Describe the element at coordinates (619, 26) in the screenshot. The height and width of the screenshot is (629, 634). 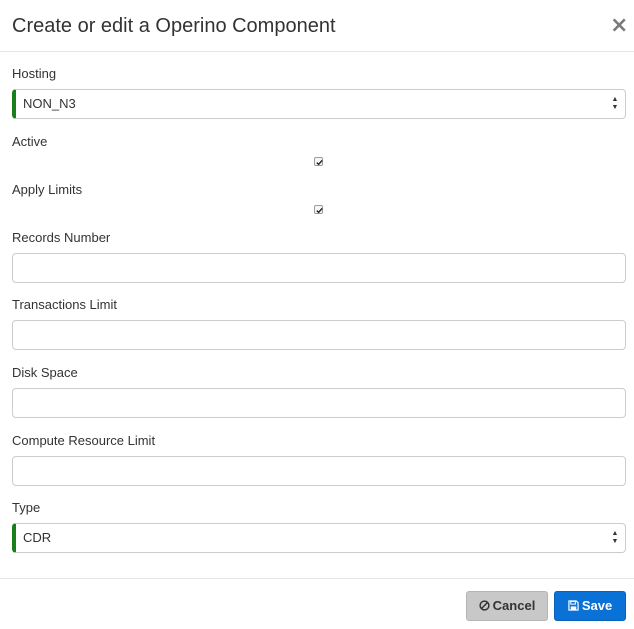
I see `close-icon: ×` at that location.